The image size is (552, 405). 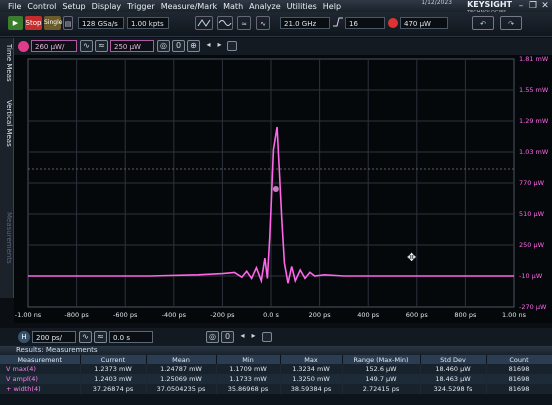 I want to click on filter-icon: ≈, so click(x=244, y=23).